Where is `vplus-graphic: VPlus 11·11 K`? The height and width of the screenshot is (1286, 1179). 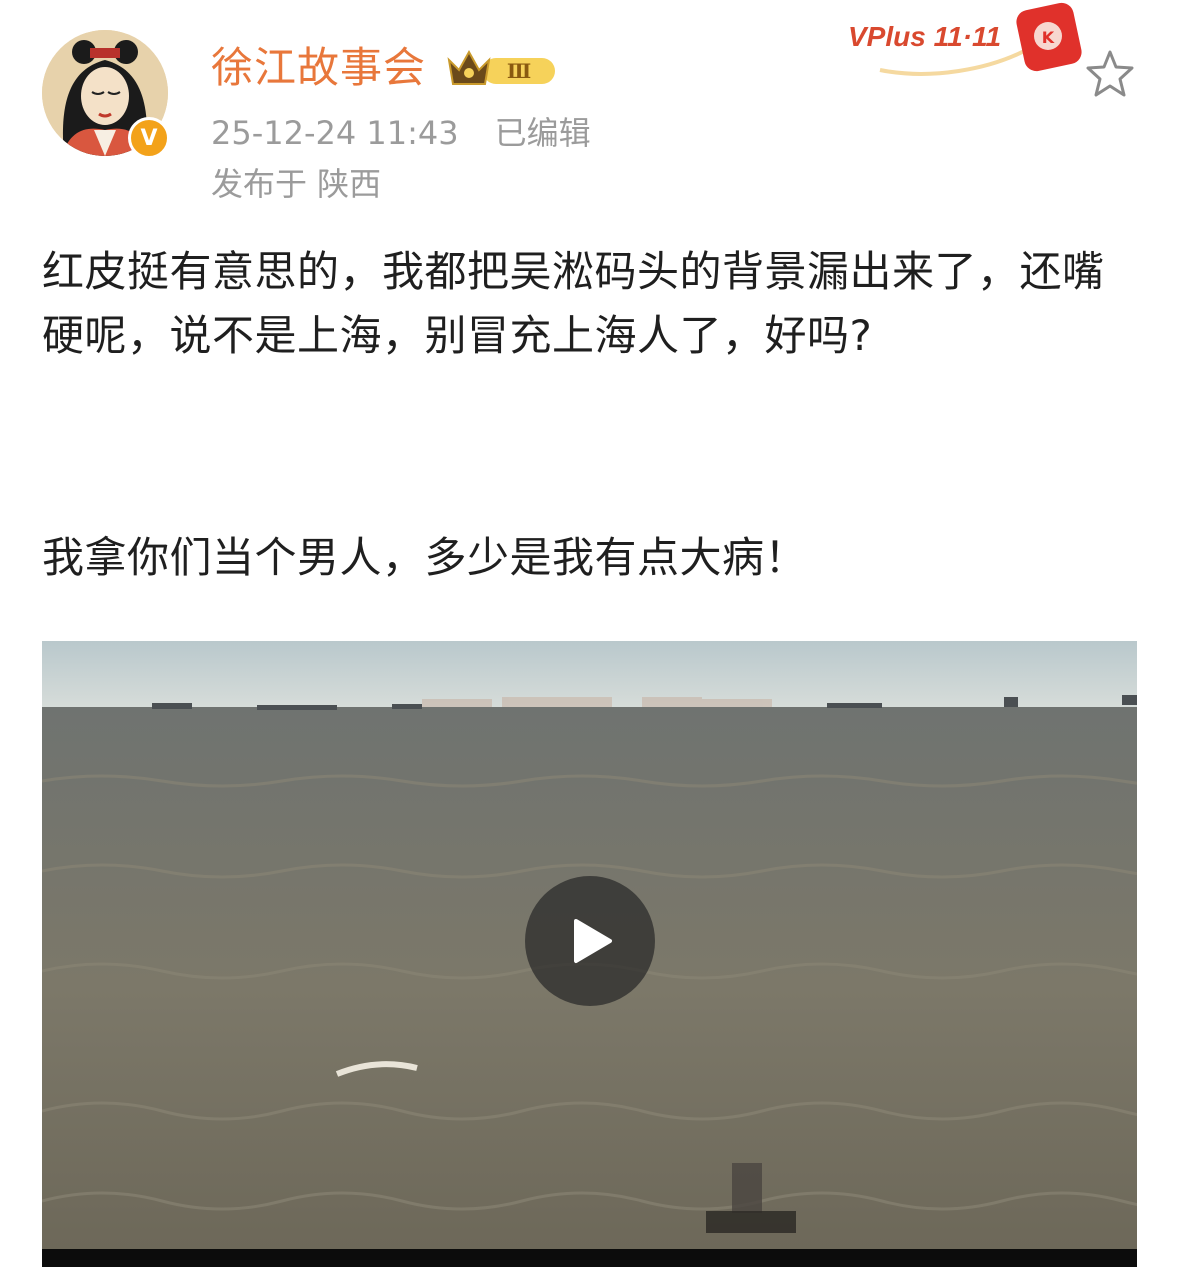
vplus-graphic: VPlus 11·11 K is located at coordinates (965, 39).